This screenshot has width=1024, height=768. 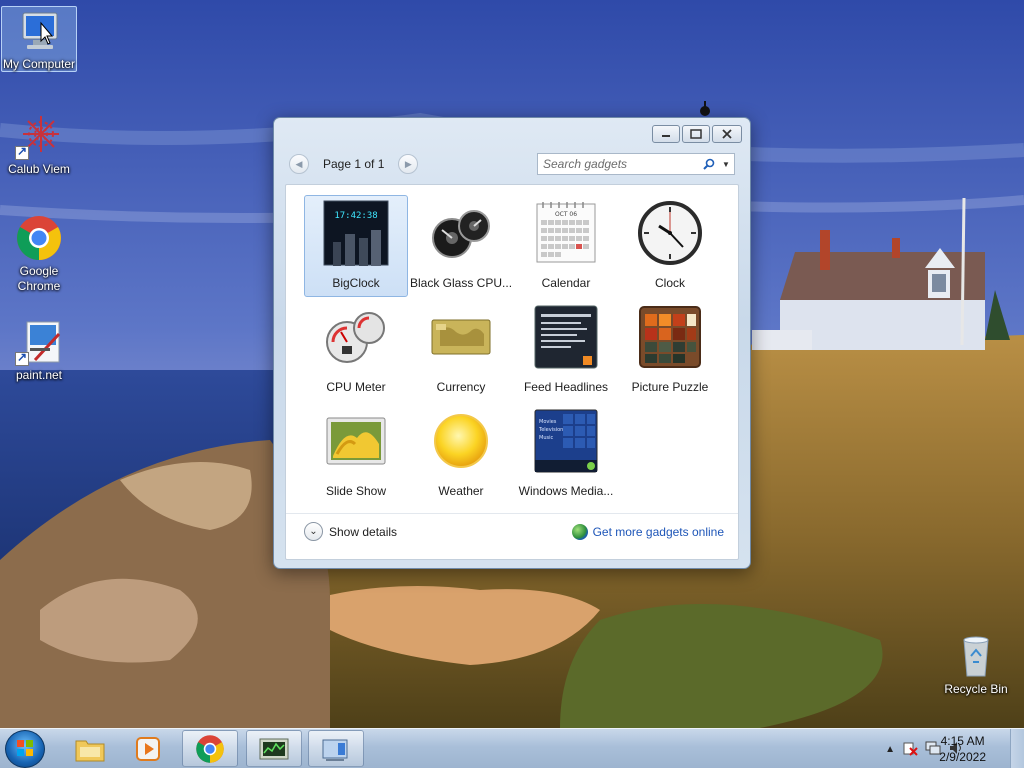 I want to click on desktop-icon-recycle-bin: Recycle Bin, so click(x=976, y=664).